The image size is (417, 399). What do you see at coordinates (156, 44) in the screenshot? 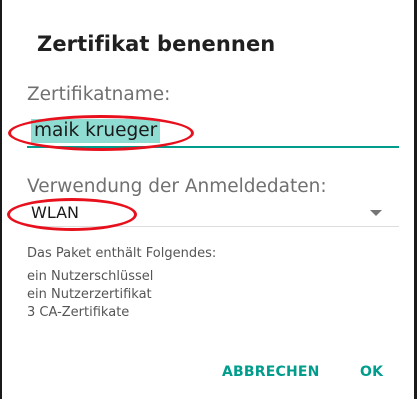
I see `dialog-title: Zertifikat benennen` at bounding box center [156, 44].